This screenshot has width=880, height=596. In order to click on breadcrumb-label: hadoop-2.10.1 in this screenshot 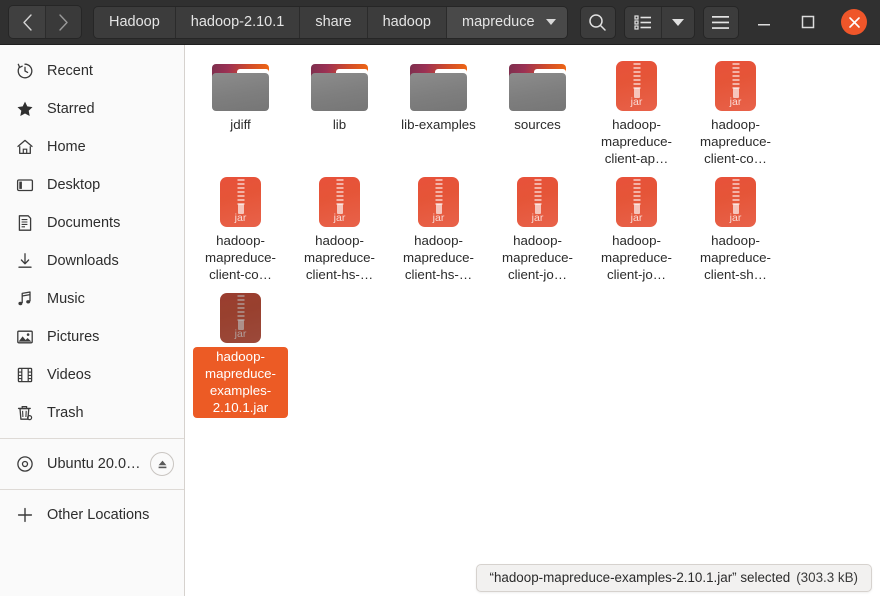, I will do `click(237, 22)`.